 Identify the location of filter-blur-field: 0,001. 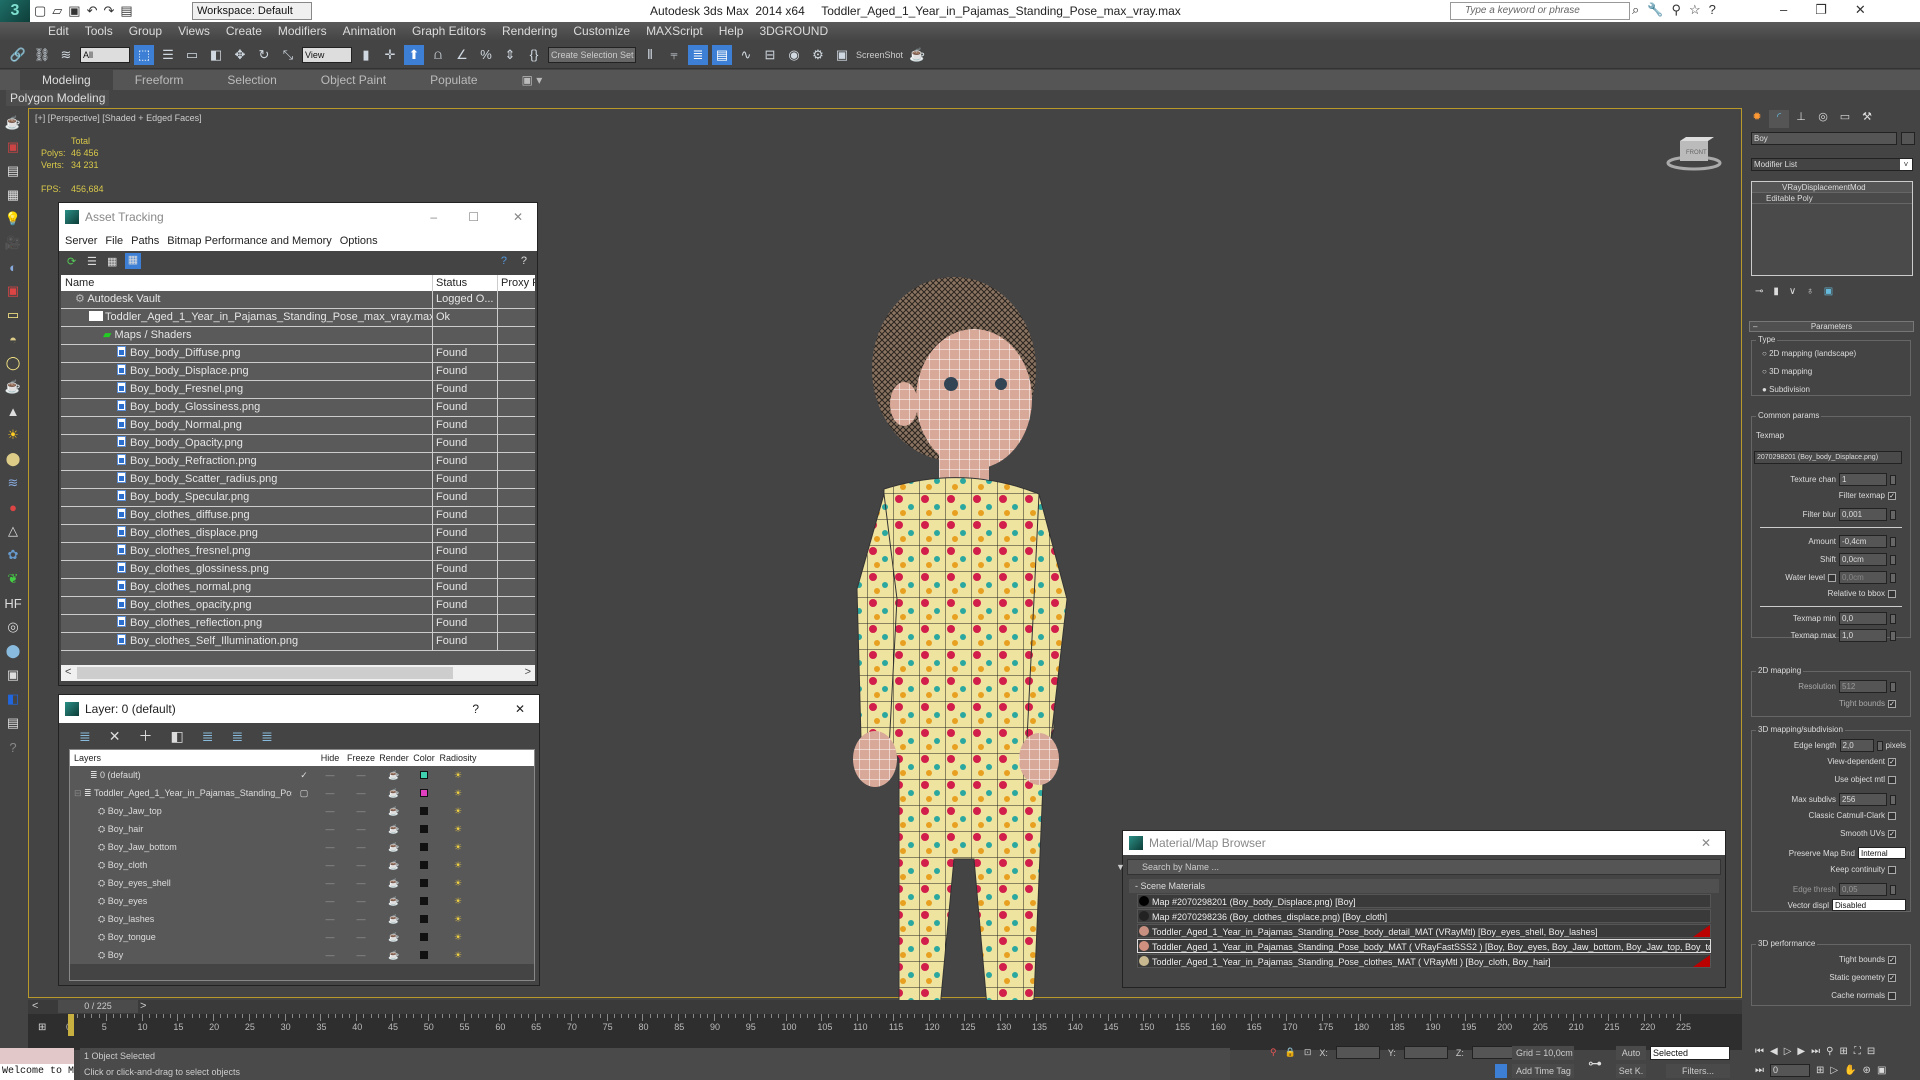
(1863, 514).